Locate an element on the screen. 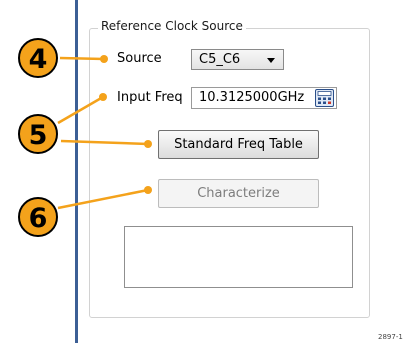 This screenshot has width=406, height=343. callout-5: 5 is located at coordinates (38, 134).